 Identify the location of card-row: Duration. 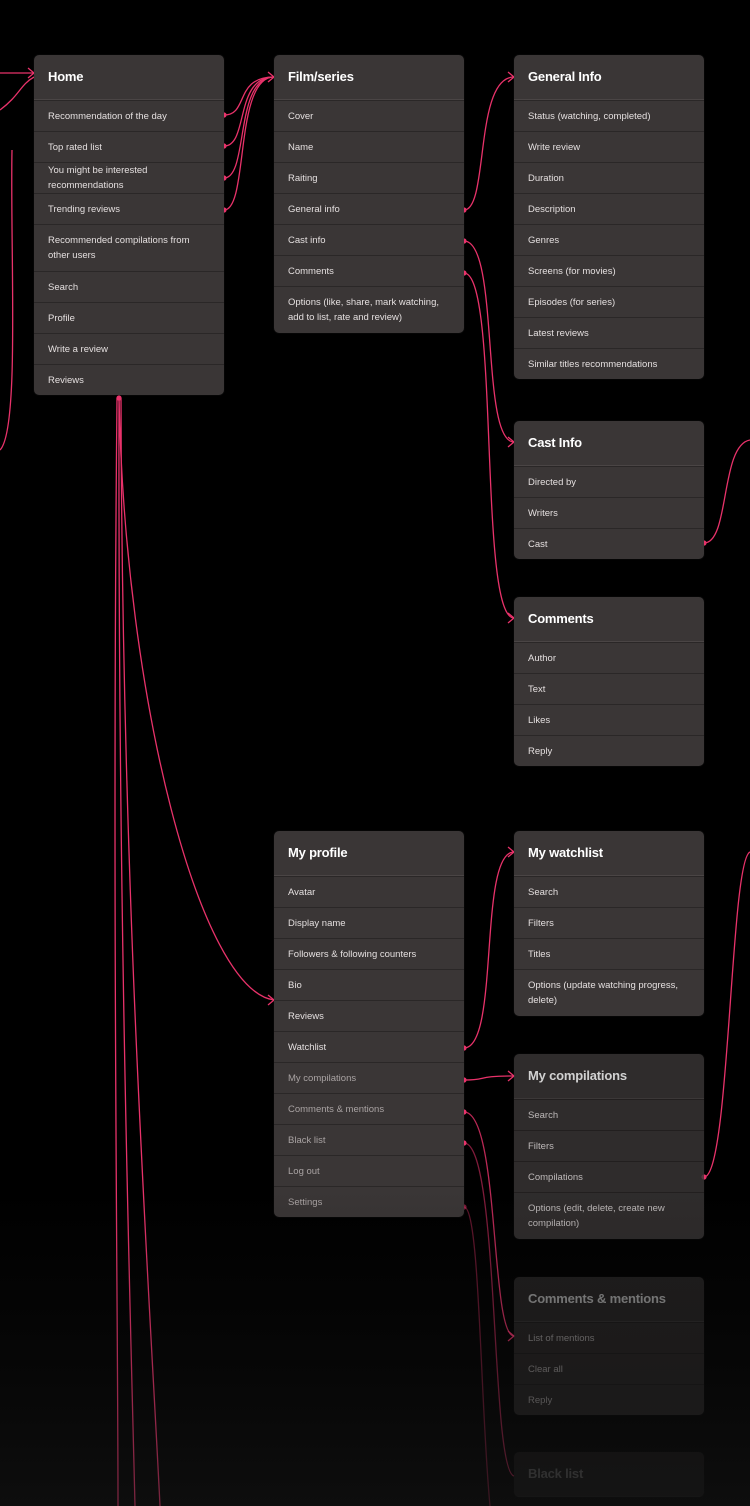
(609, 177).